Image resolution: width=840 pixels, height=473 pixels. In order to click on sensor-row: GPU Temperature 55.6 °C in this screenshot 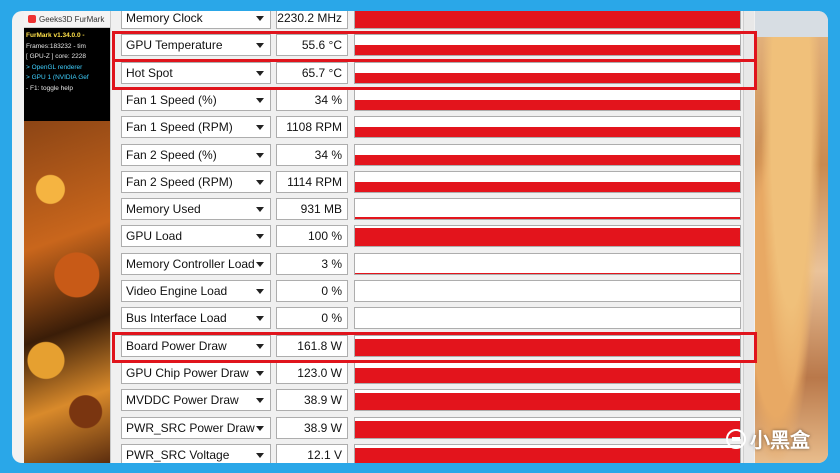, I will do `click(433, 45)`.